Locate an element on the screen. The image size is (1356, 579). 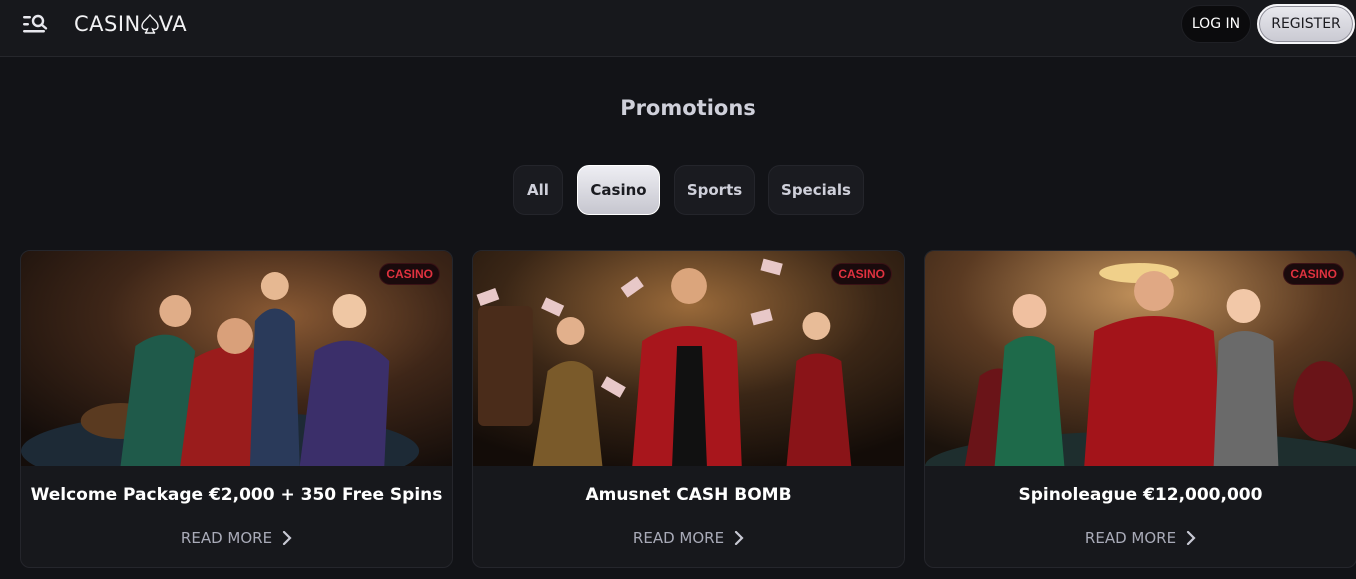
casinova-logo: CASIN VA is located at coordinates (130, 24).